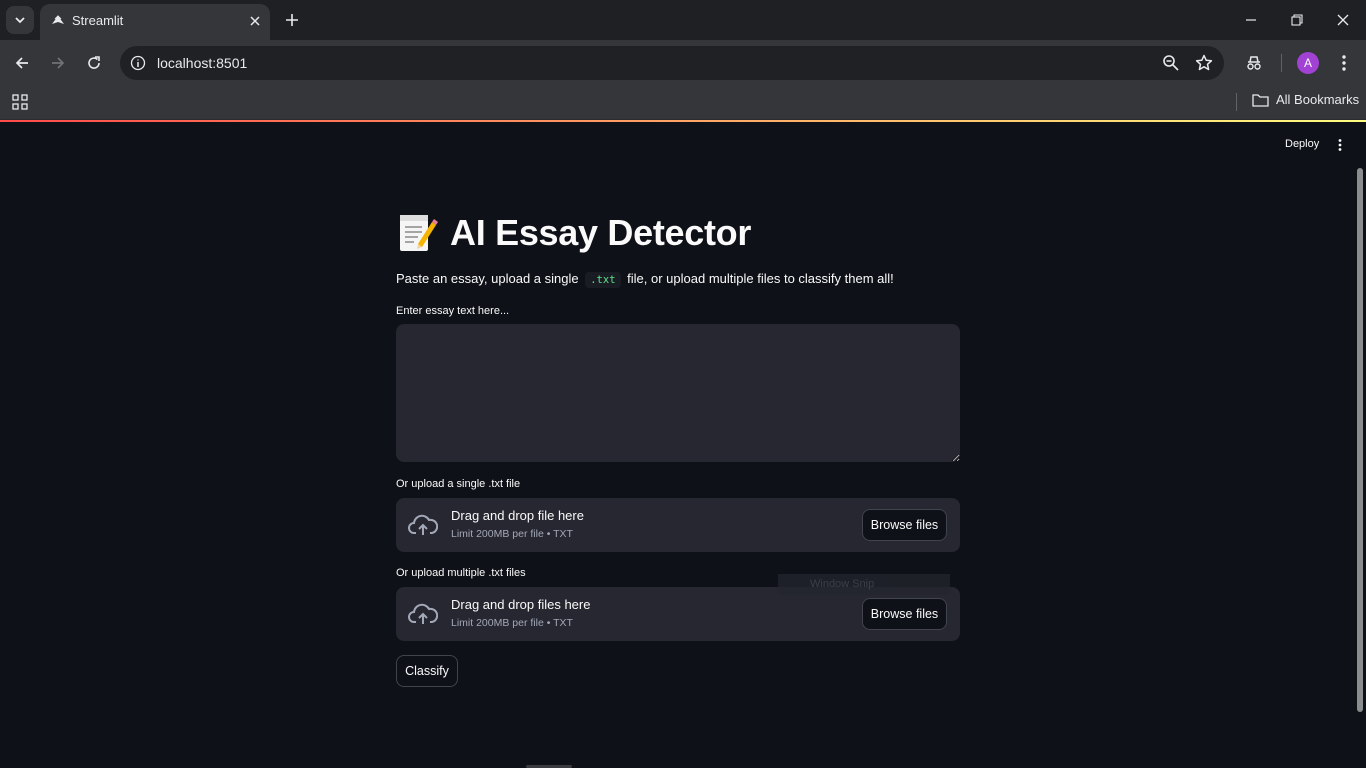 The image size is (1366, 768). What do you see at coordinates (419, 233) in the screenshot?
I see `memo-icon` at bounding box center [419, 233].